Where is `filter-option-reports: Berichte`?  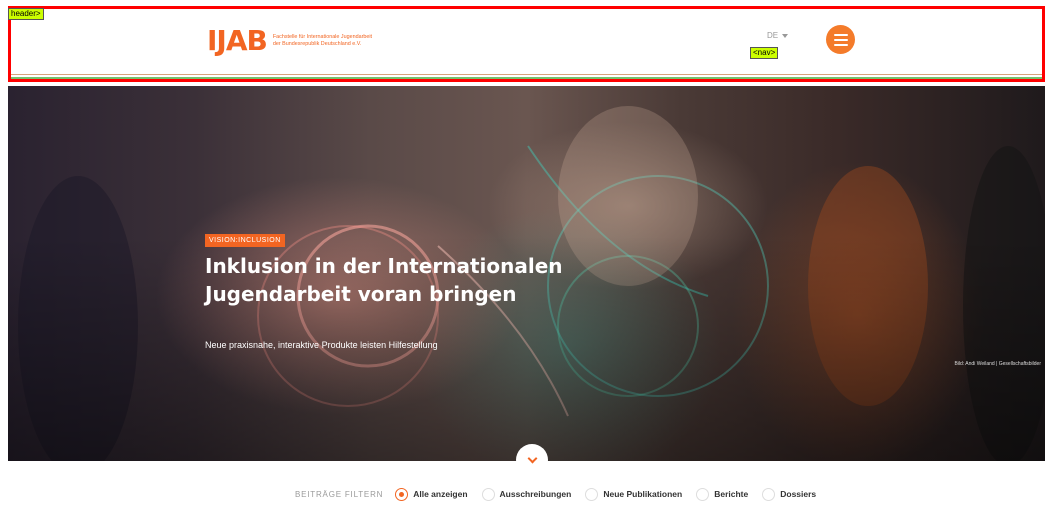
filter-option-reports: Berichte is located at coordinates (722, 494).